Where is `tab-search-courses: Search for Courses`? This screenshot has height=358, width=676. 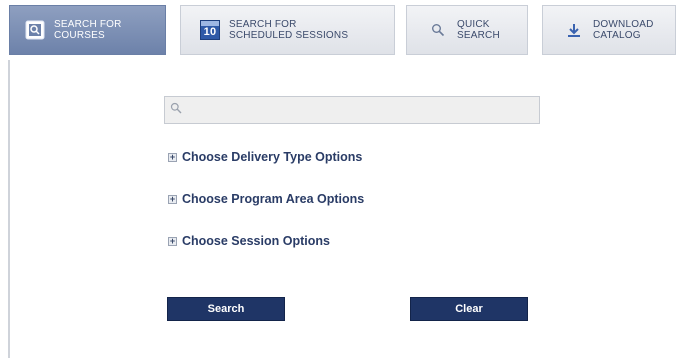 tab-search-courses: Search for Courses is located at coordinates (87, 30).